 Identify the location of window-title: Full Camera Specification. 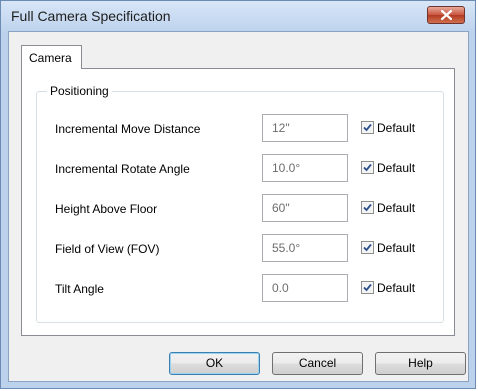
(91, 16).